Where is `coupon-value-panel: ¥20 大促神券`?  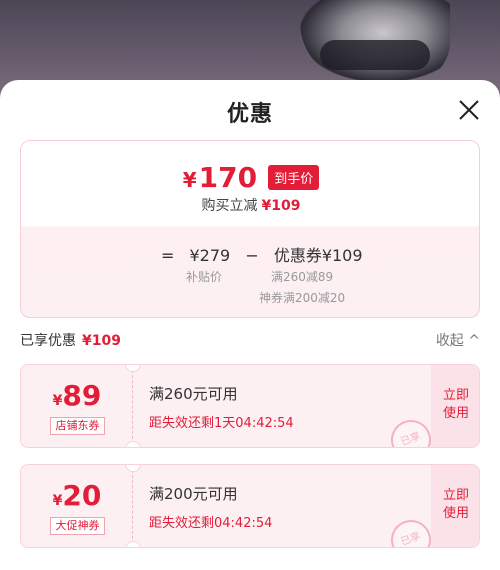 coupon-value-panel: ¥20 大促神券 is located at coordinates (77, 506).